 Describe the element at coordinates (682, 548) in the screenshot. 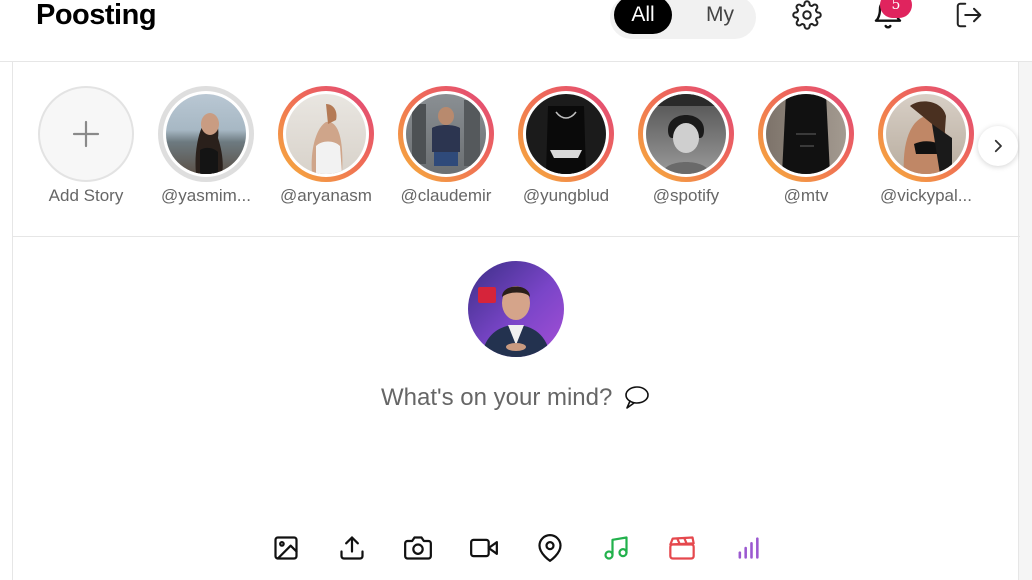

I see `clapperboard-icon` at that location.